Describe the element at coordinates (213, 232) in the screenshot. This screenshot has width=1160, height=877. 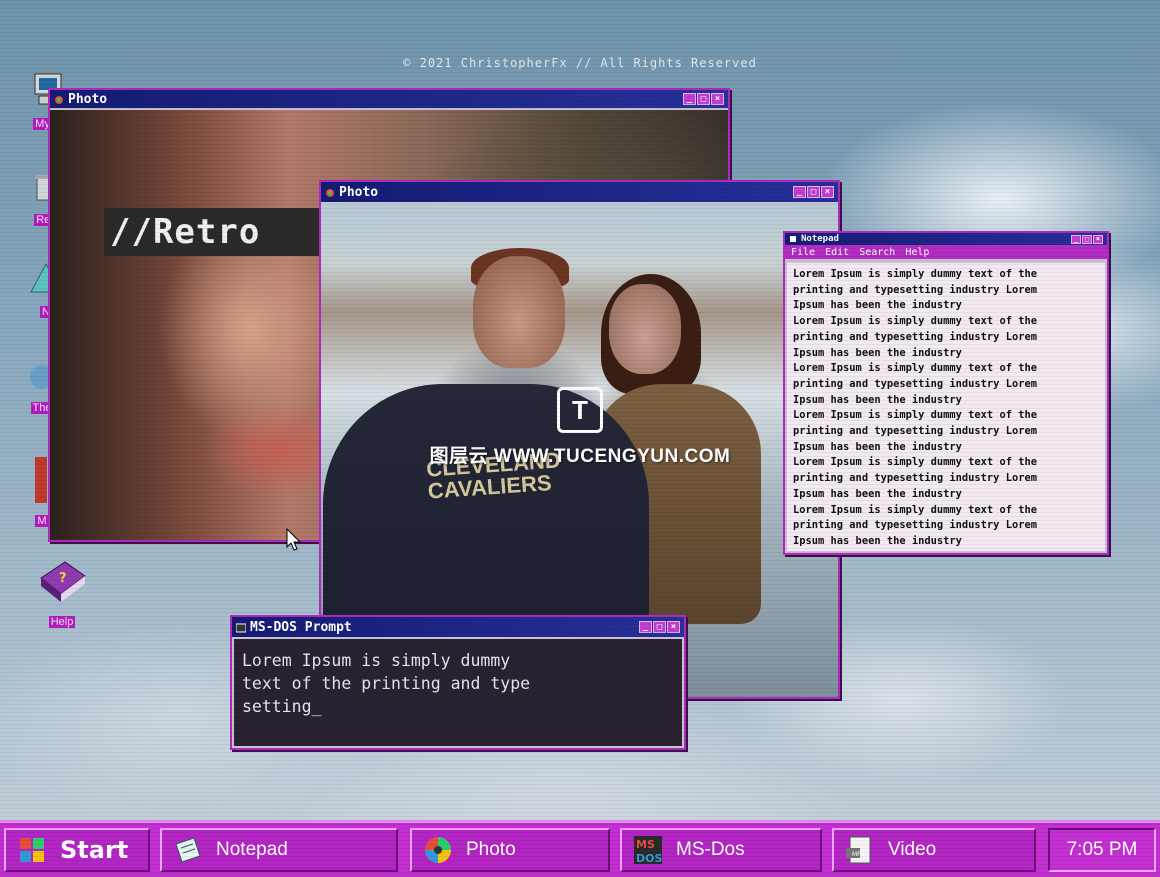
I see `retro-overlay-text: //Retro` at that location.